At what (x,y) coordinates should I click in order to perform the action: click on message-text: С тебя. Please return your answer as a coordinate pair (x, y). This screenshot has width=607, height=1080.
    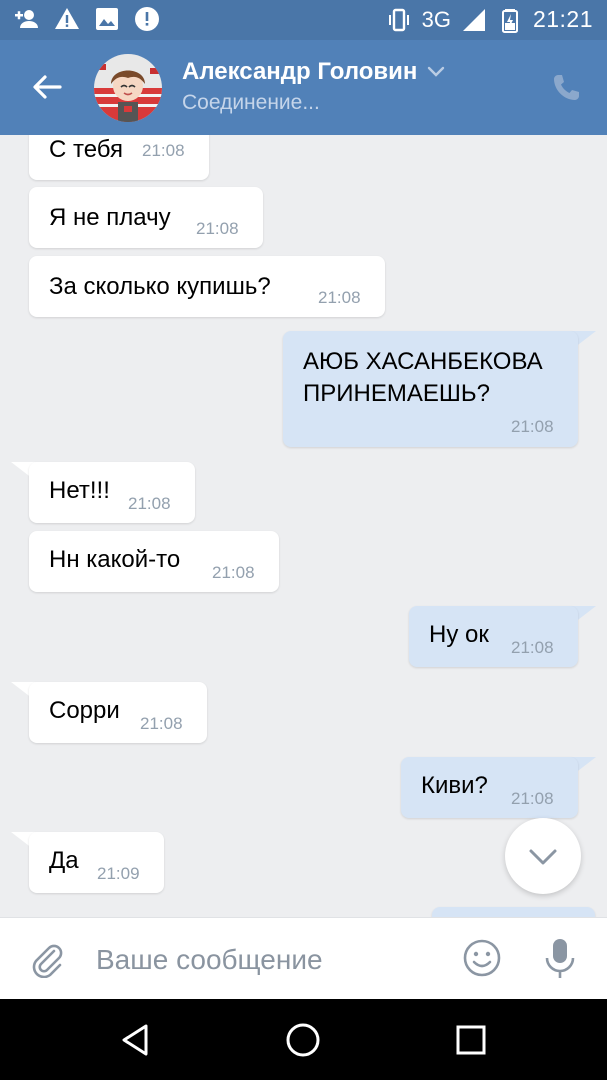
    Looking at the image, I should click on (86, 149).